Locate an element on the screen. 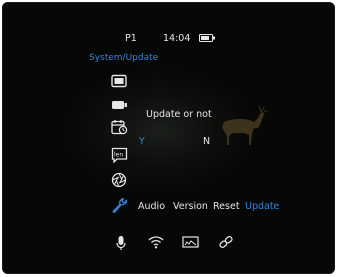  microphone-icon is located at coordinates (121, 243).